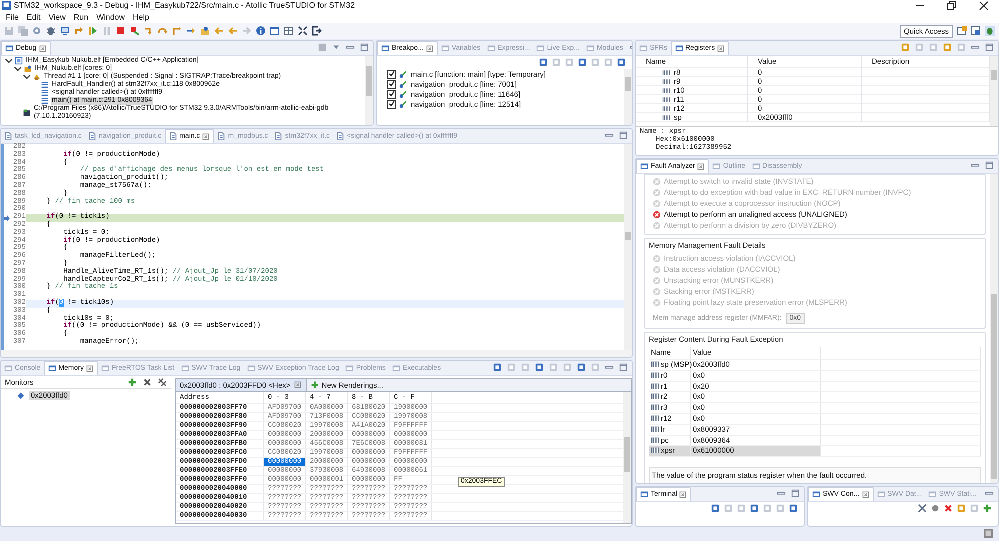 Image resolution: width=999 pixels, height=541 pixels. Describe the element at coordinates (948, 509) in the screenshot. I see `delete-icon` at that location.